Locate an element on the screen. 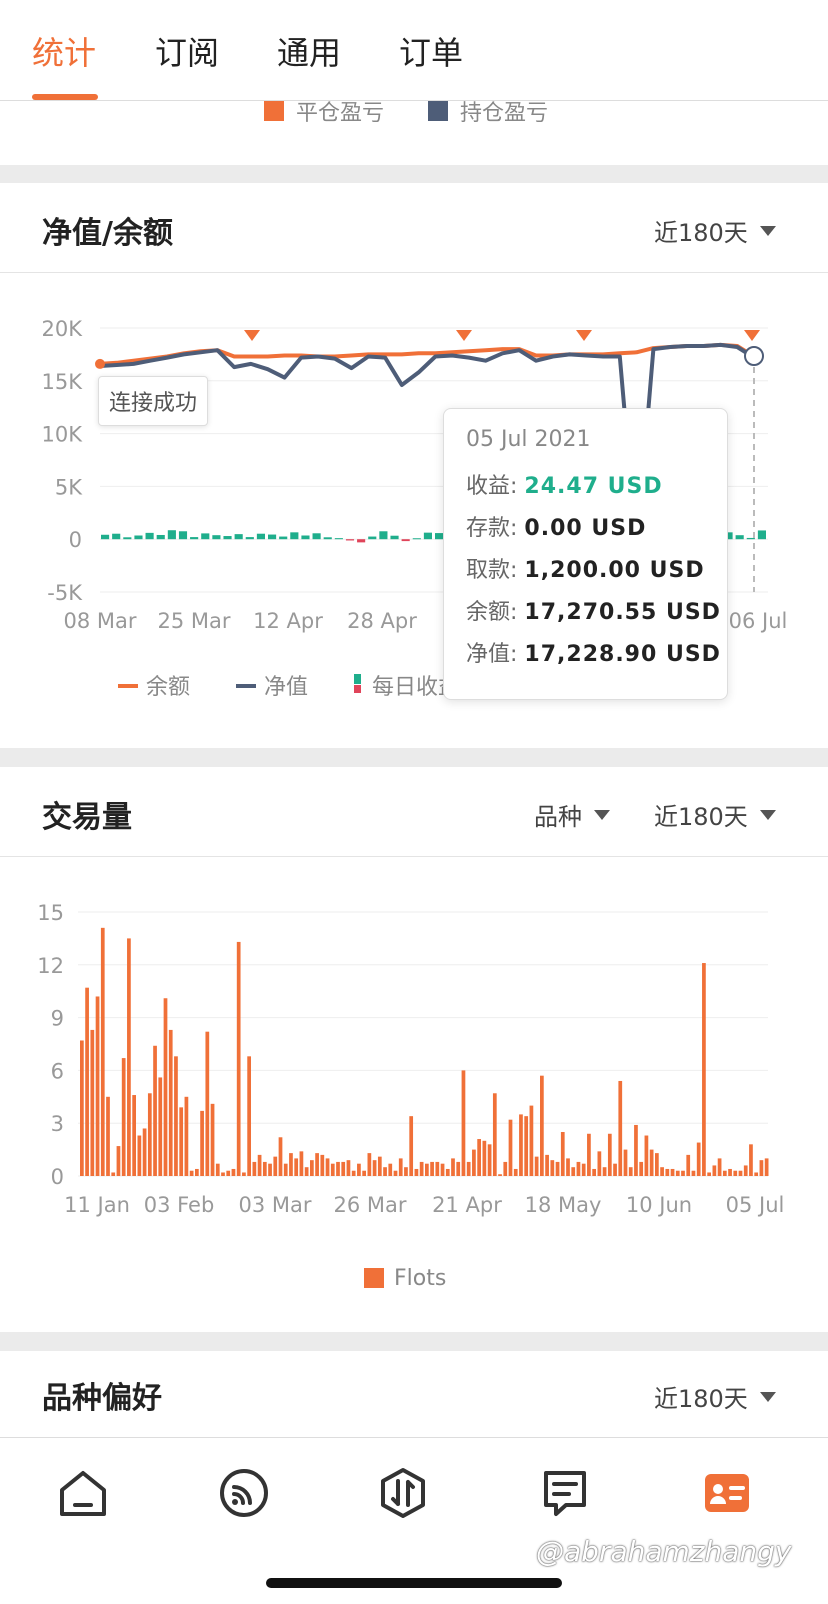 The height and width of the screenshot is (1604, 828). tab-orders: 订单 is located at coordinates (431, 51).